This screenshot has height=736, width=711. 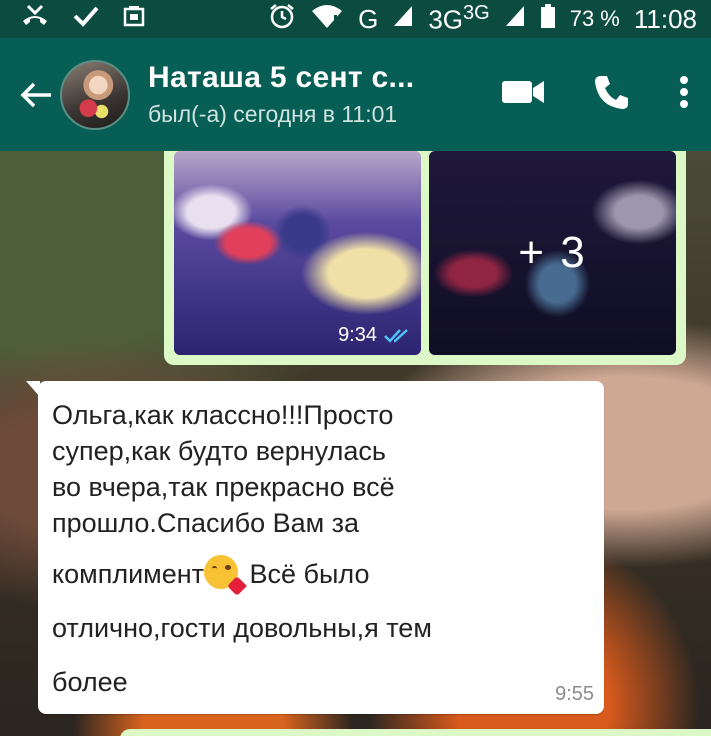 I want to click on avatar, so click(x=95, y=94).